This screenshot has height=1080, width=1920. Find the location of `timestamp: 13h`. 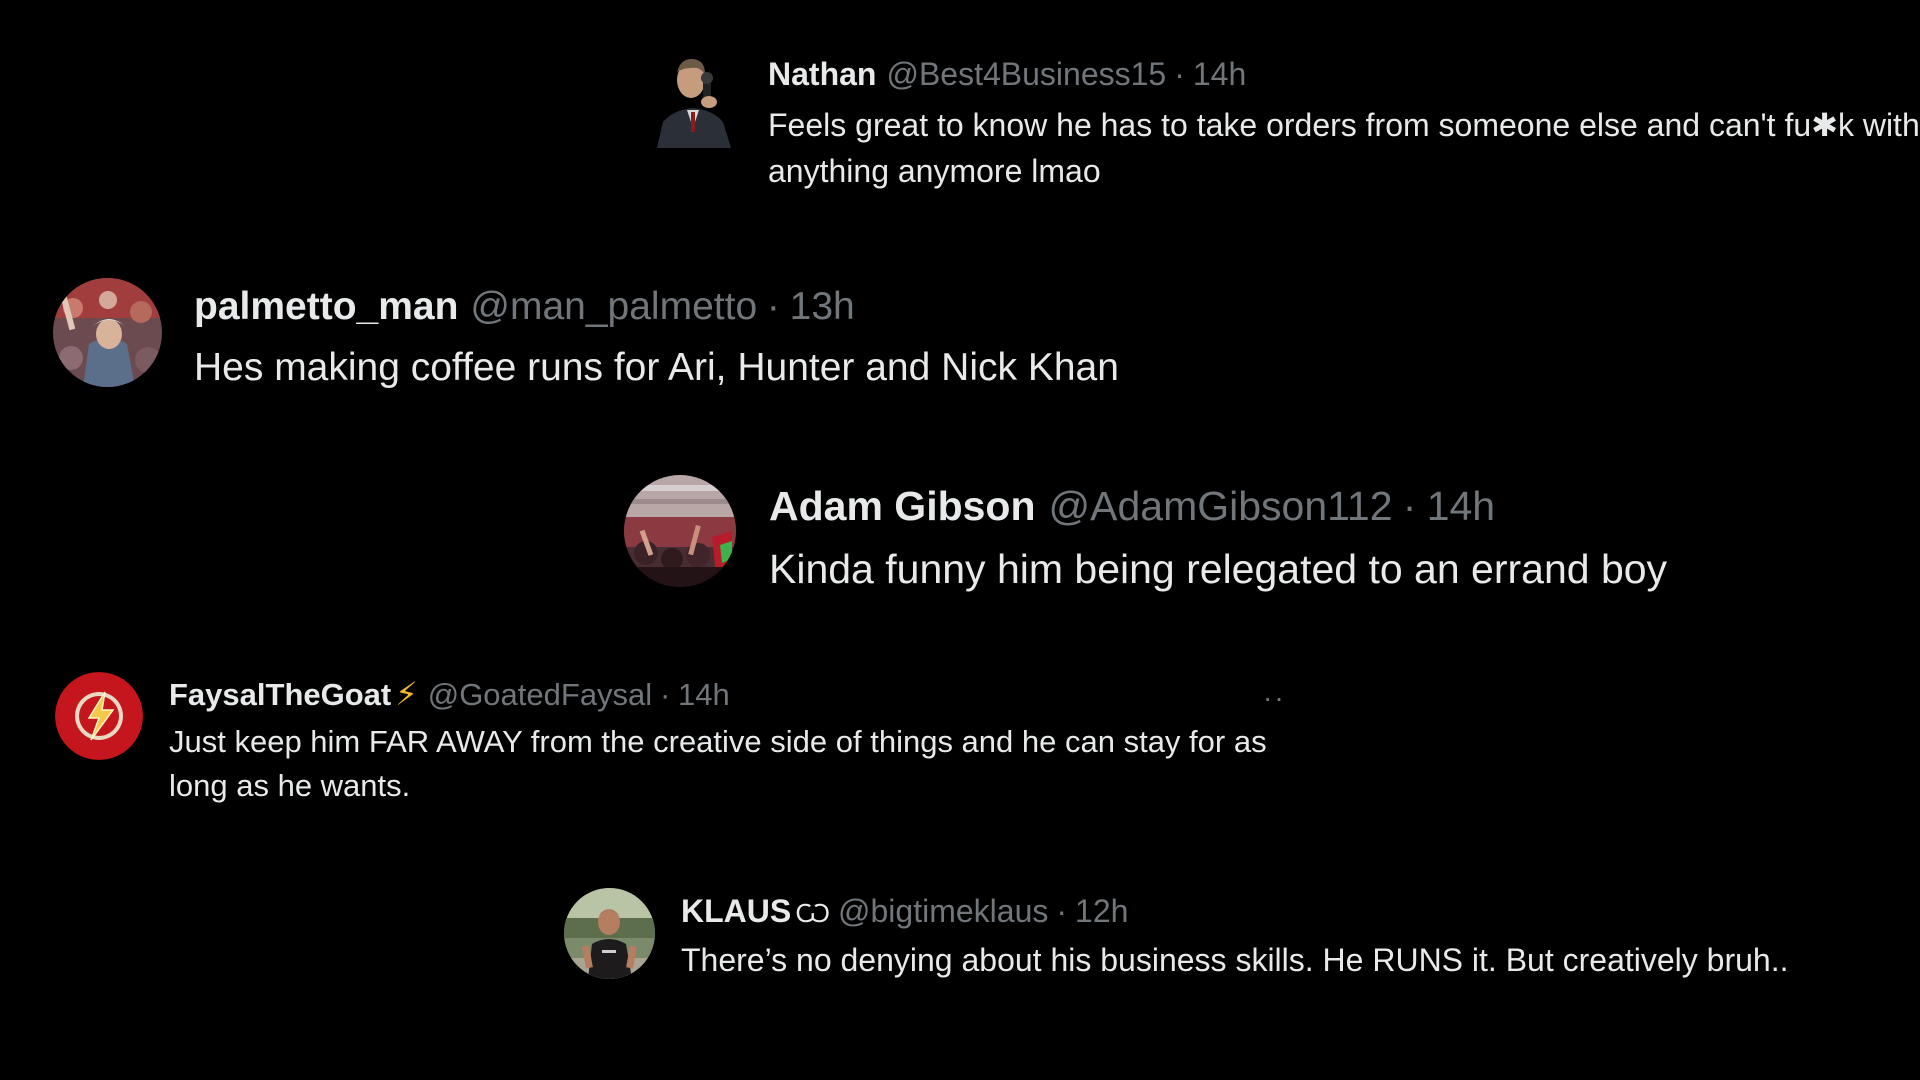

timestamp: 13h is located at coordinates (822, 307).